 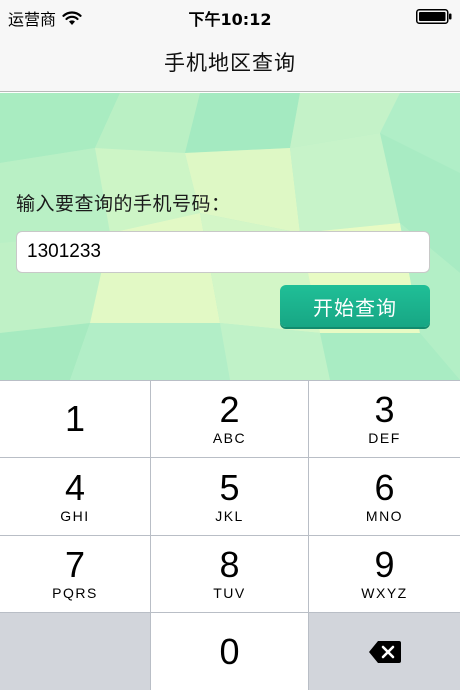 What do you see at coordinates (229, 593) in the screenshot?
I see `key-letters: TUV` at bounding box center [229, 593].